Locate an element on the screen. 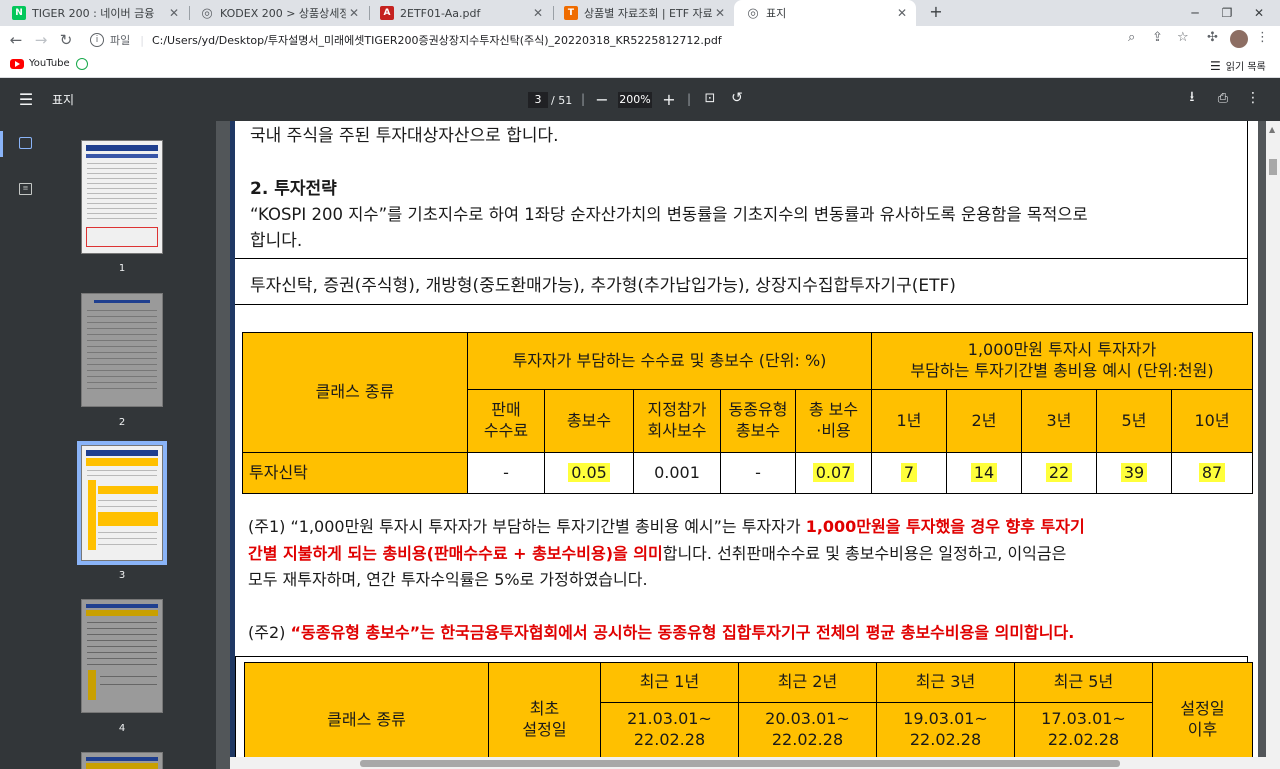  body-text: 국내 주식을 주된 투자대상자산으로 합니다. is located at coordinates (404, 136).